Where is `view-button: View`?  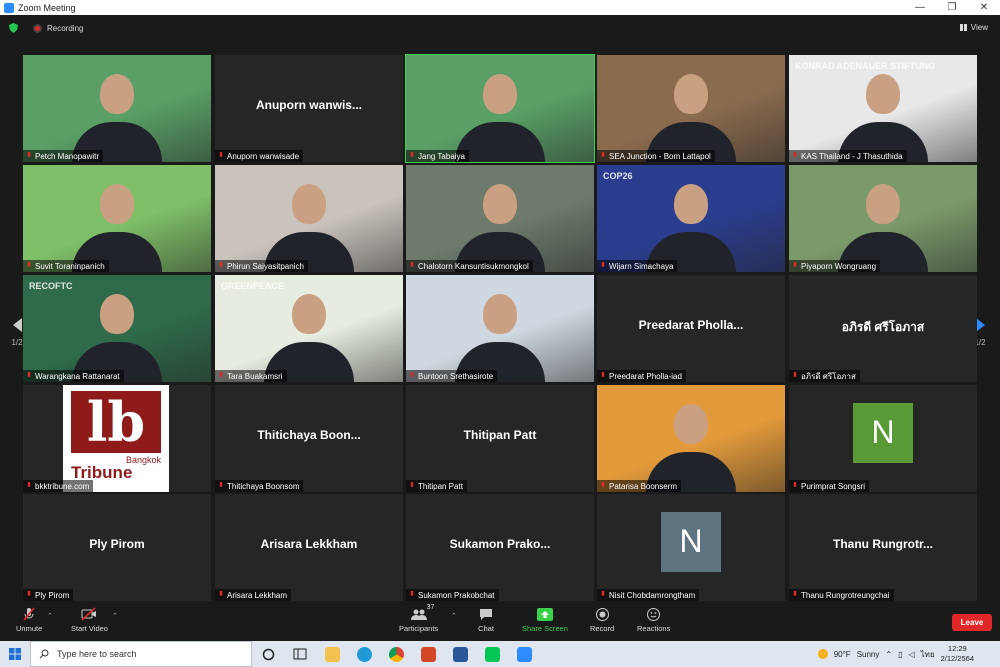 view-button: View is located at coordinates (973, 27).